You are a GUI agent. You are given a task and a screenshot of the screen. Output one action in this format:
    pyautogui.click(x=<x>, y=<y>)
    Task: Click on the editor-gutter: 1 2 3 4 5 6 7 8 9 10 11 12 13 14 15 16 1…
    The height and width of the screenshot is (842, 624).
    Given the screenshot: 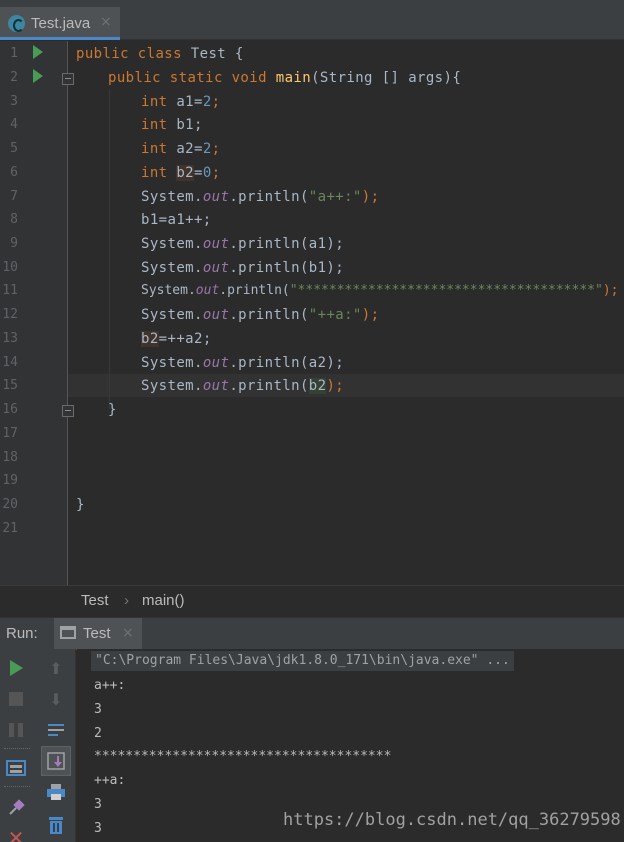 What is the action you would take?
    pyautogui.click(x=37, y=313)
    